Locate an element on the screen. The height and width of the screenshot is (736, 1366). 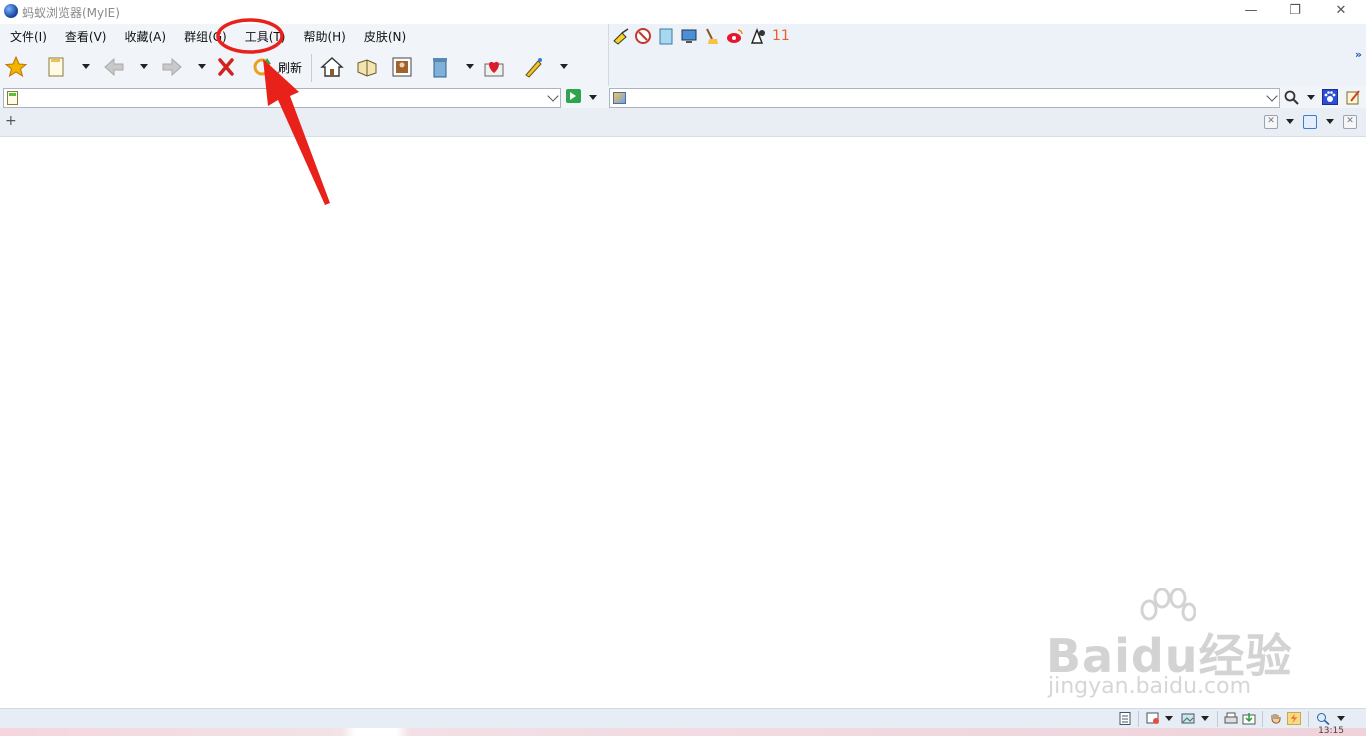
back-arrow-icon is located at coordinates (114, 67).